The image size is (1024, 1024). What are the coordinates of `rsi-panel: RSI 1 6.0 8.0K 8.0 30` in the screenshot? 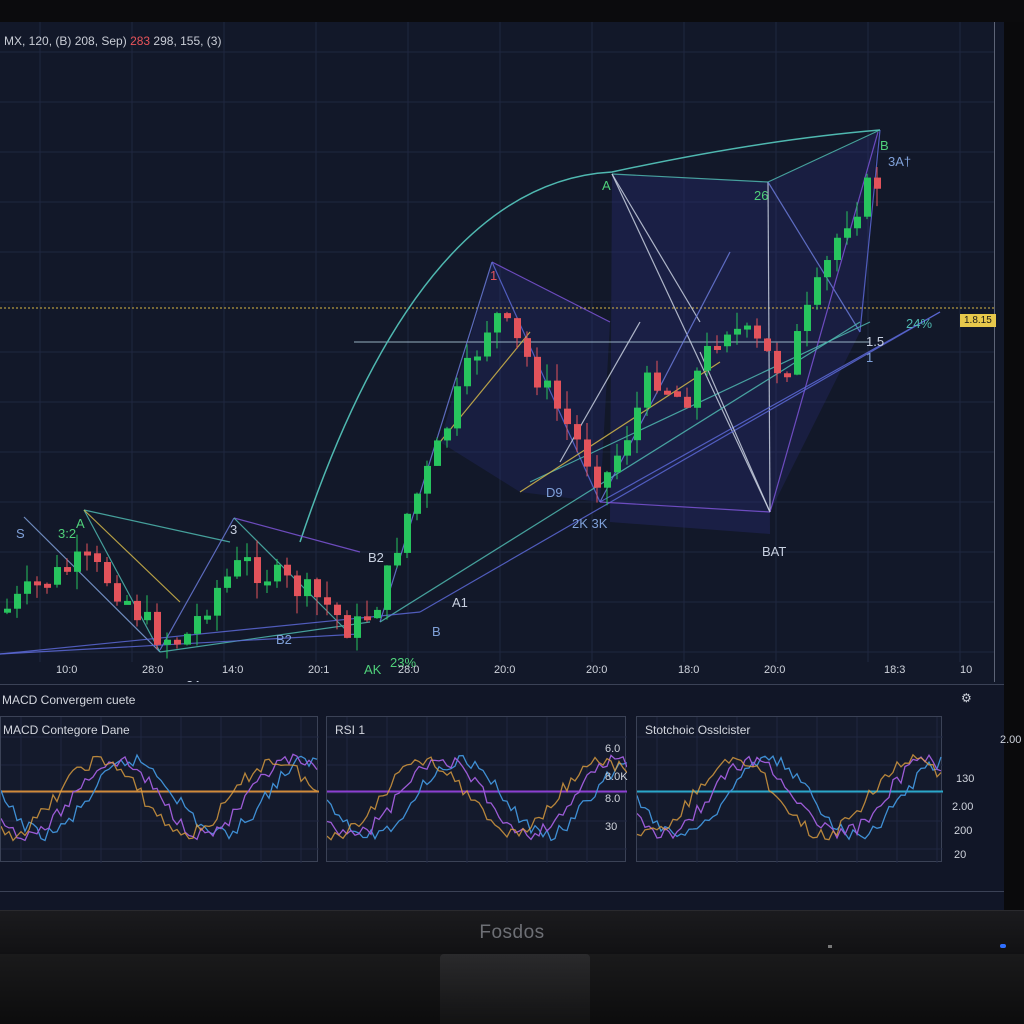 It's located at (477, 789).